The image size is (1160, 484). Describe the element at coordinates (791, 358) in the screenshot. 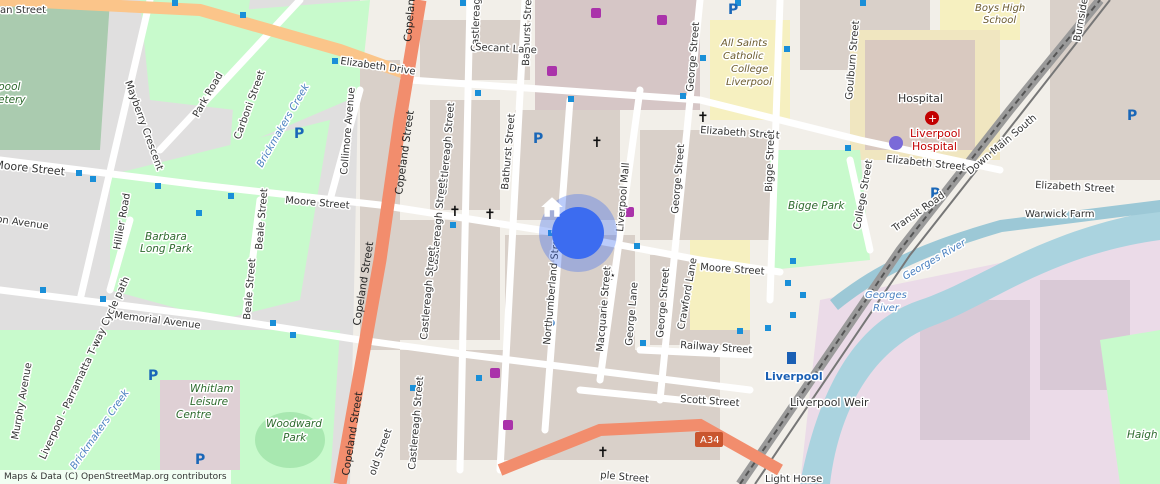

I see `train-station-icon` at that location.